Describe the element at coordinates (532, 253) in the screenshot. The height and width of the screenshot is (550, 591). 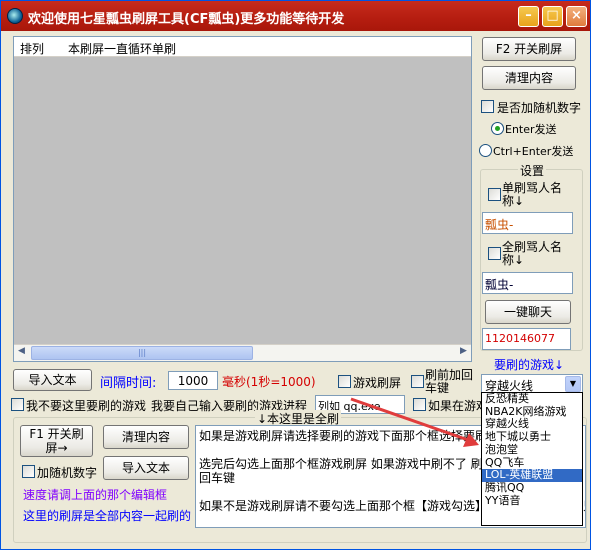
I see `multi-name-label: 全刷骂人名称↓` at that location.